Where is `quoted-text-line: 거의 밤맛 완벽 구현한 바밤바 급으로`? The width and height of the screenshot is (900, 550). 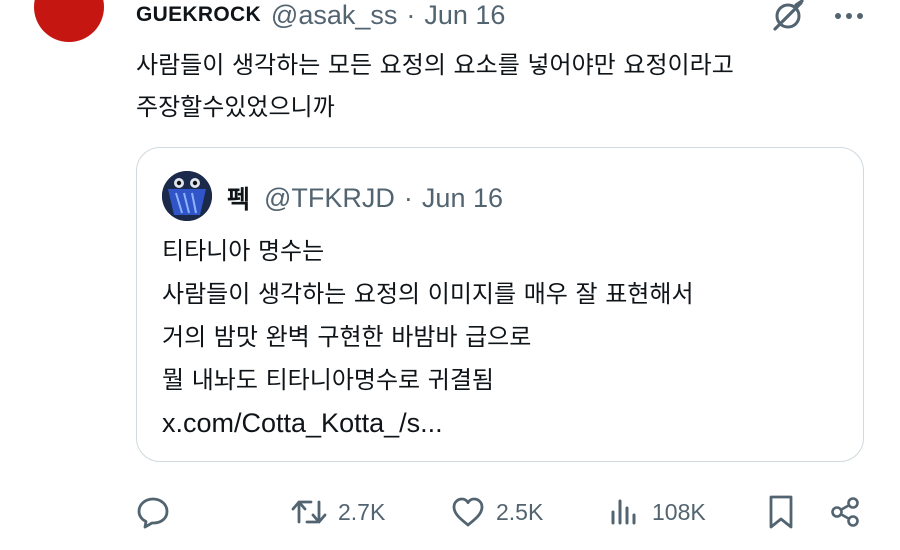 quoted-text-line: 거의 밤맛 완벽 구현한 바밤바 급으로 is located at coordinates (347, 337).